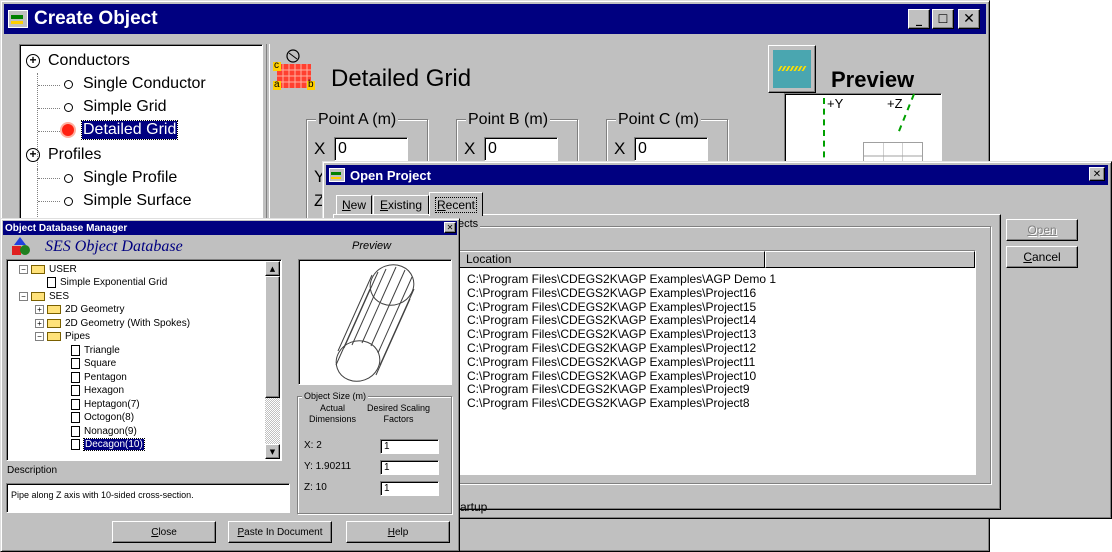 The width and height of the screenshot is (1112, 552). Describe the element at coordinates (112, 323) in the screenshot. I see `tree-item: +2D Geometry (With Spokes)` at that location.